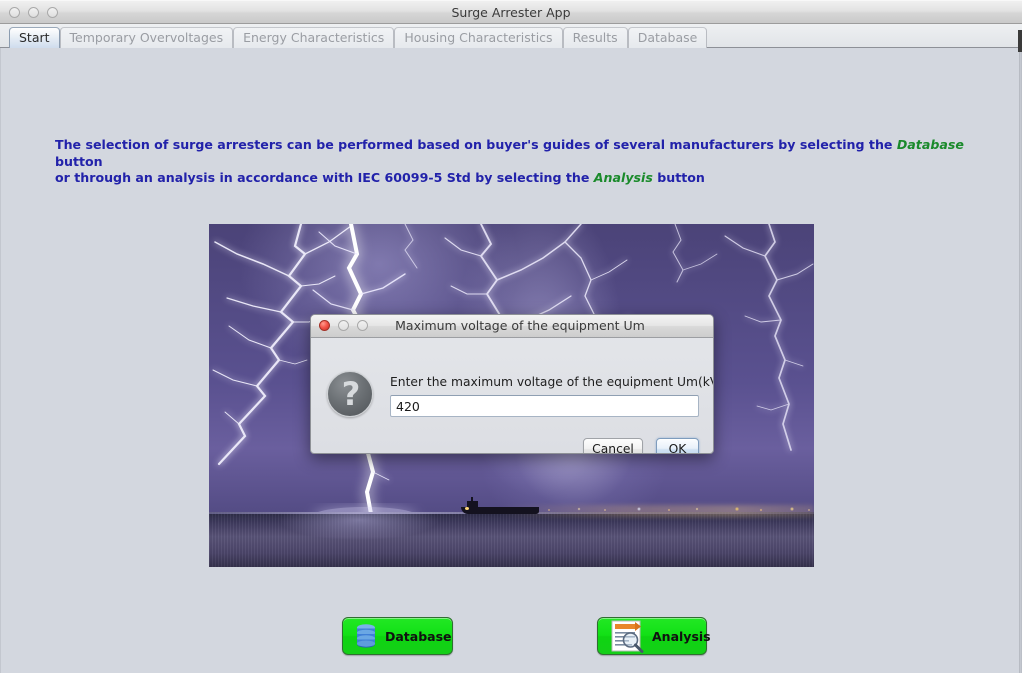 The image size is (1022, 673). What do you see at coordinates (678, 177) in the screenshot?
I see `description-line2-part2: button` at bounding box center [678, 177].